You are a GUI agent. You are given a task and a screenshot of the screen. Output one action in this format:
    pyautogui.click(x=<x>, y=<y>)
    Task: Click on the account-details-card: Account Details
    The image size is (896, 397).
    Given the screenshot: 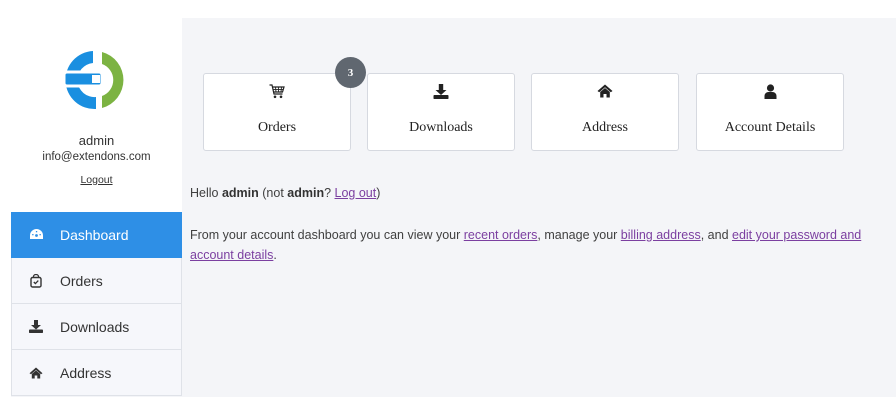 What is the action you would take?
    pyautogui.click(x=770, y=112)
    